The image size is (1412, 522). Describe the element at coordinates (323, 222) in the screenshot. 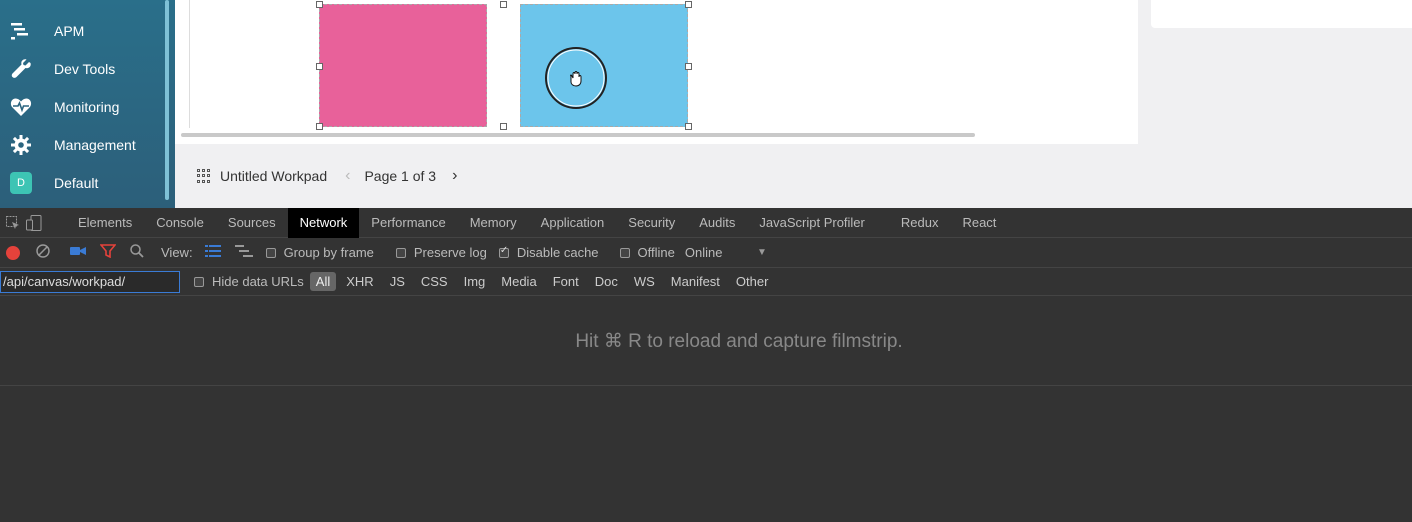

I see `tab-network: Network` at that location.